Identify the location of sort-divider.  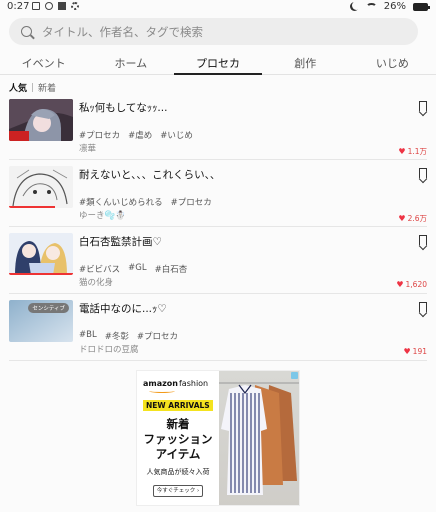
(33, 87).